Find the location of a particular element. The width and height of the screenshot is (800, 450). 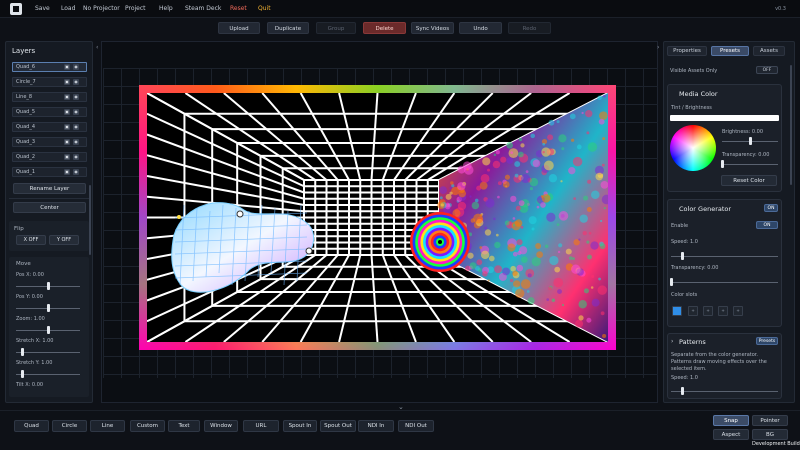

left-scrollbar is located at coordinates (90, 220).